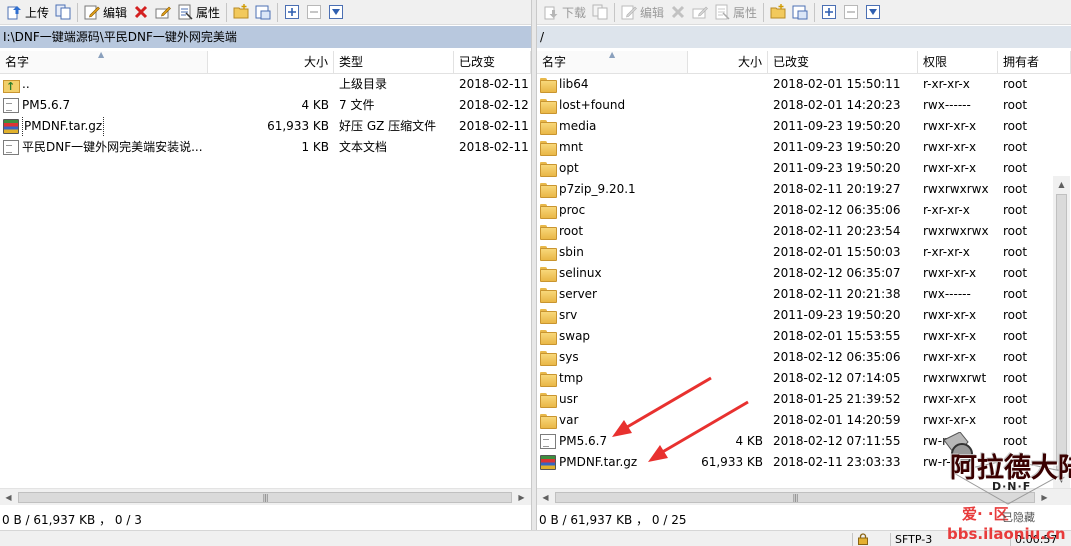 This screenshot has height=546, width=1071. I want to click on file-row: sys 2018-02-12 06:35:06 rwxr-xr-x root, so click(804, 357).